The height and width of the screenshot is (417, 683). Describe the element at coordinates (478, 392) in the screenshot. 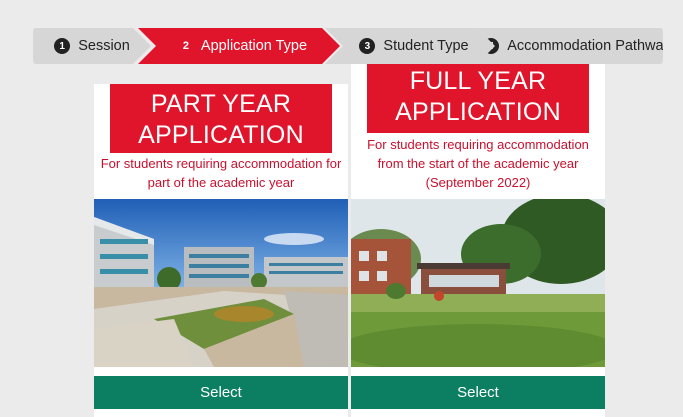

I see `select-full-year-button: Select` at that location.